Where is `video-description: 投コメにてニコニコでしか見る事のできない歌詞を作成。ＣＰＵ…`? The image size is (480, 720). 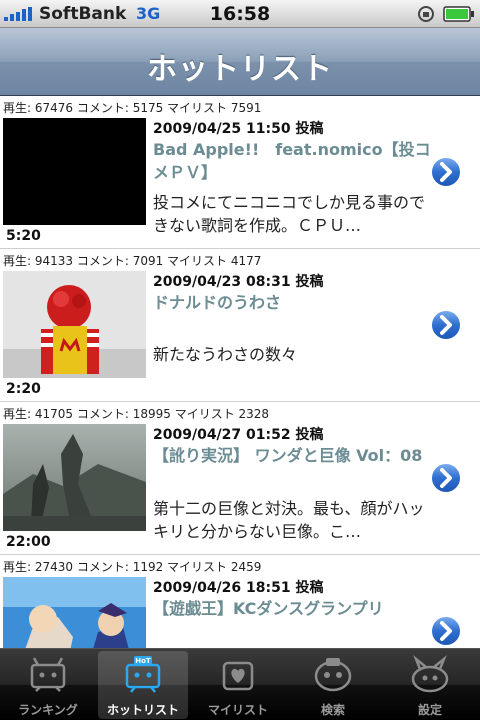 video-description: 投コメにてニコニコでしか見る事のできない歌詞を作成。ＣＰＵ… is located at coordinates (289, 214).